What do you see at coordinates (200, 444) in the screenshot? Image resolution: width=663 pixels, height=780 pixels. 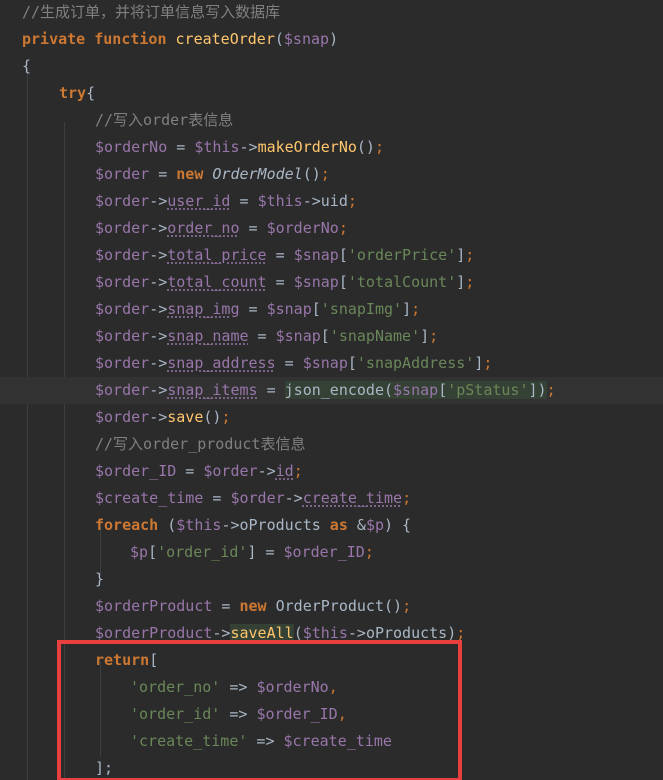 I see `code-token: //写入order_product表信息` at bounding box center [200, 444].